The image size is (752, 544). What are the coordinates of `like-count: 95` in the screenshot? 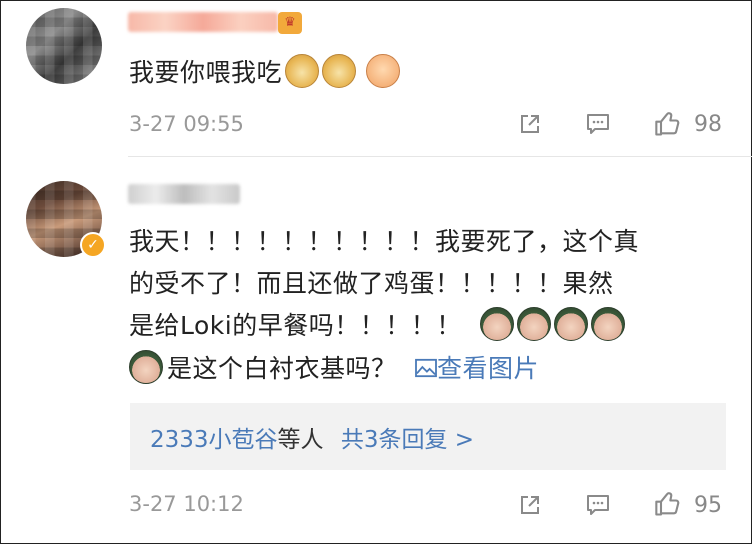 It's located at (708, 505).